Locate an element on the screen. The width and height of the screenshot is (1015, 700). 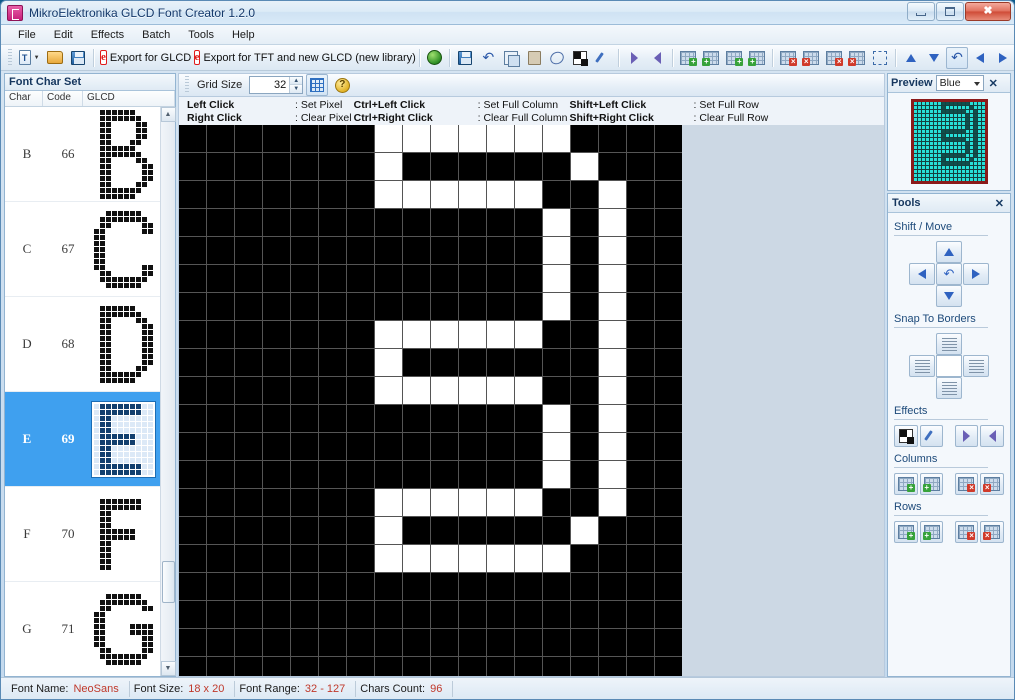
menu-batch: Batch is located at coordinates (156, 35).